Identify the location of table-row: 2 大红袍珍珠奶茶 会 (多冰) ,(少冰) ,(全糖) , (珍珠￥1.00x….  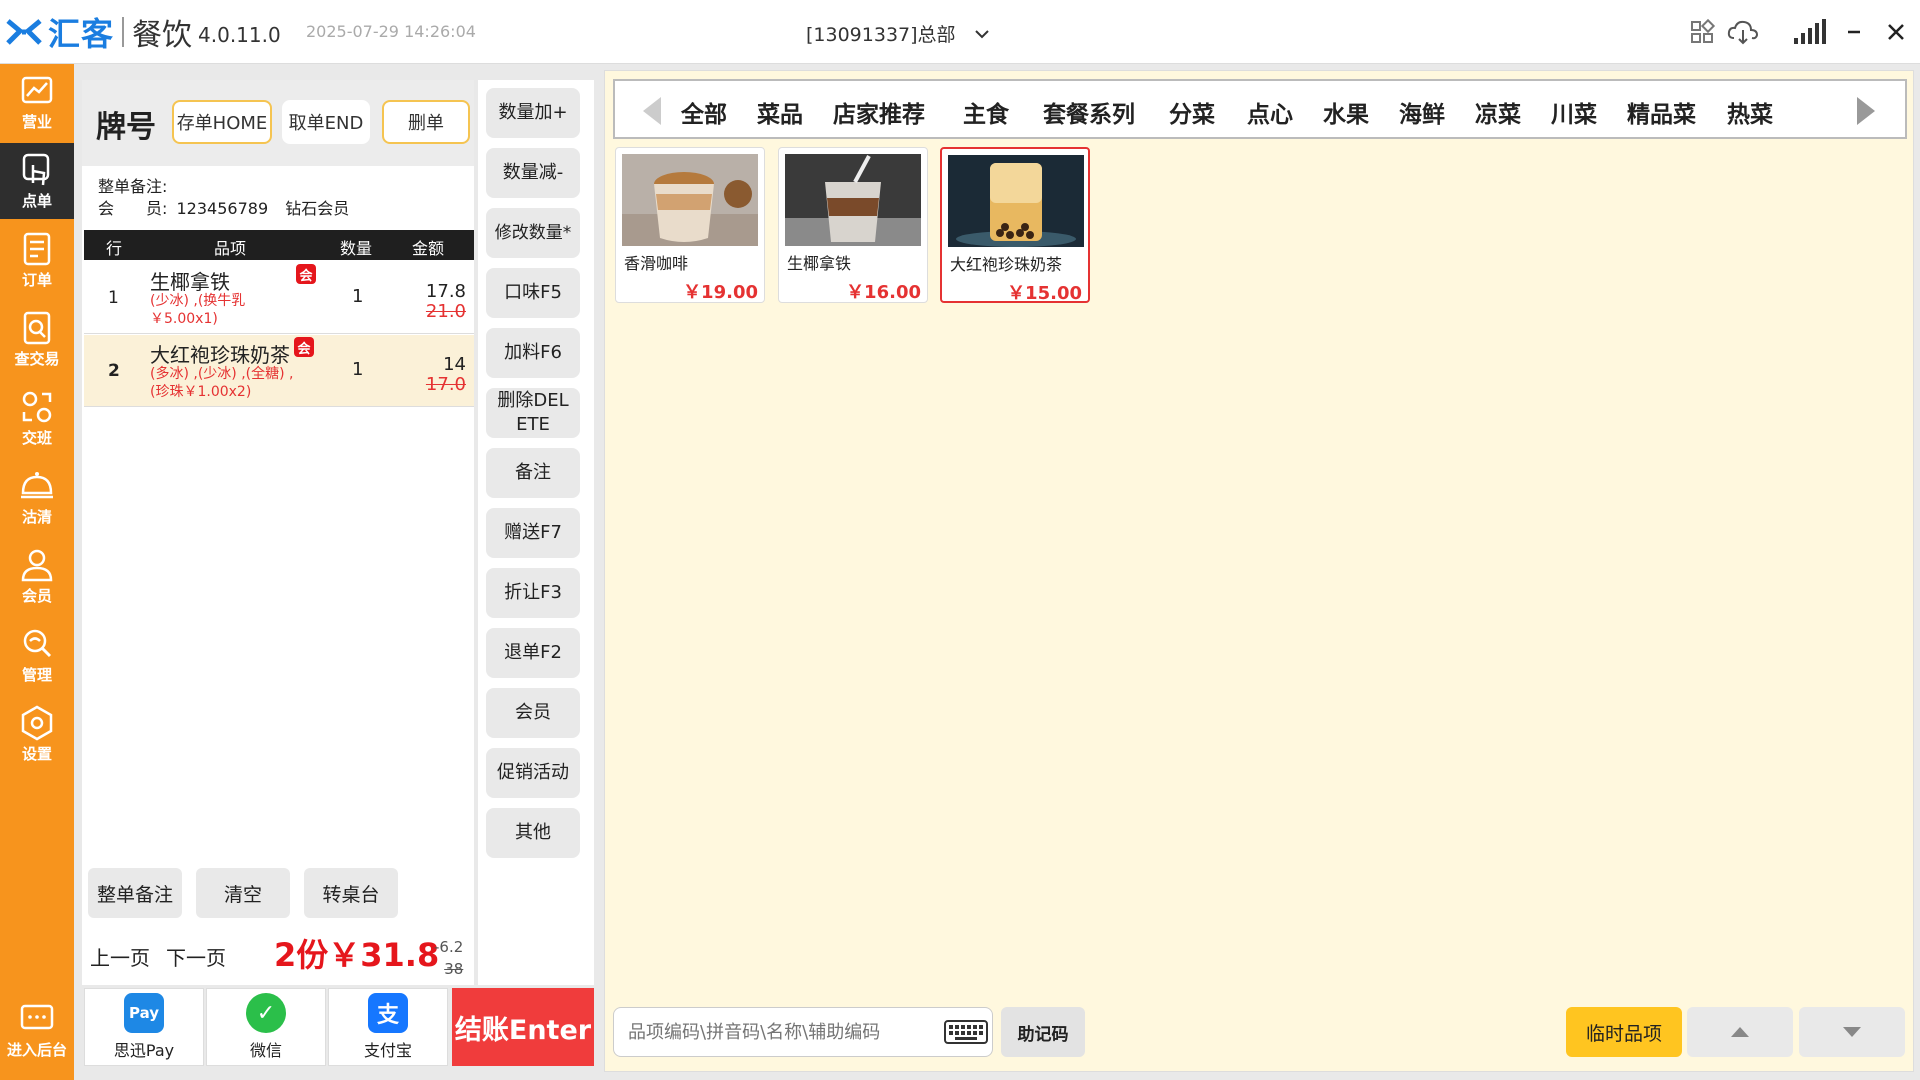
(279, 371).